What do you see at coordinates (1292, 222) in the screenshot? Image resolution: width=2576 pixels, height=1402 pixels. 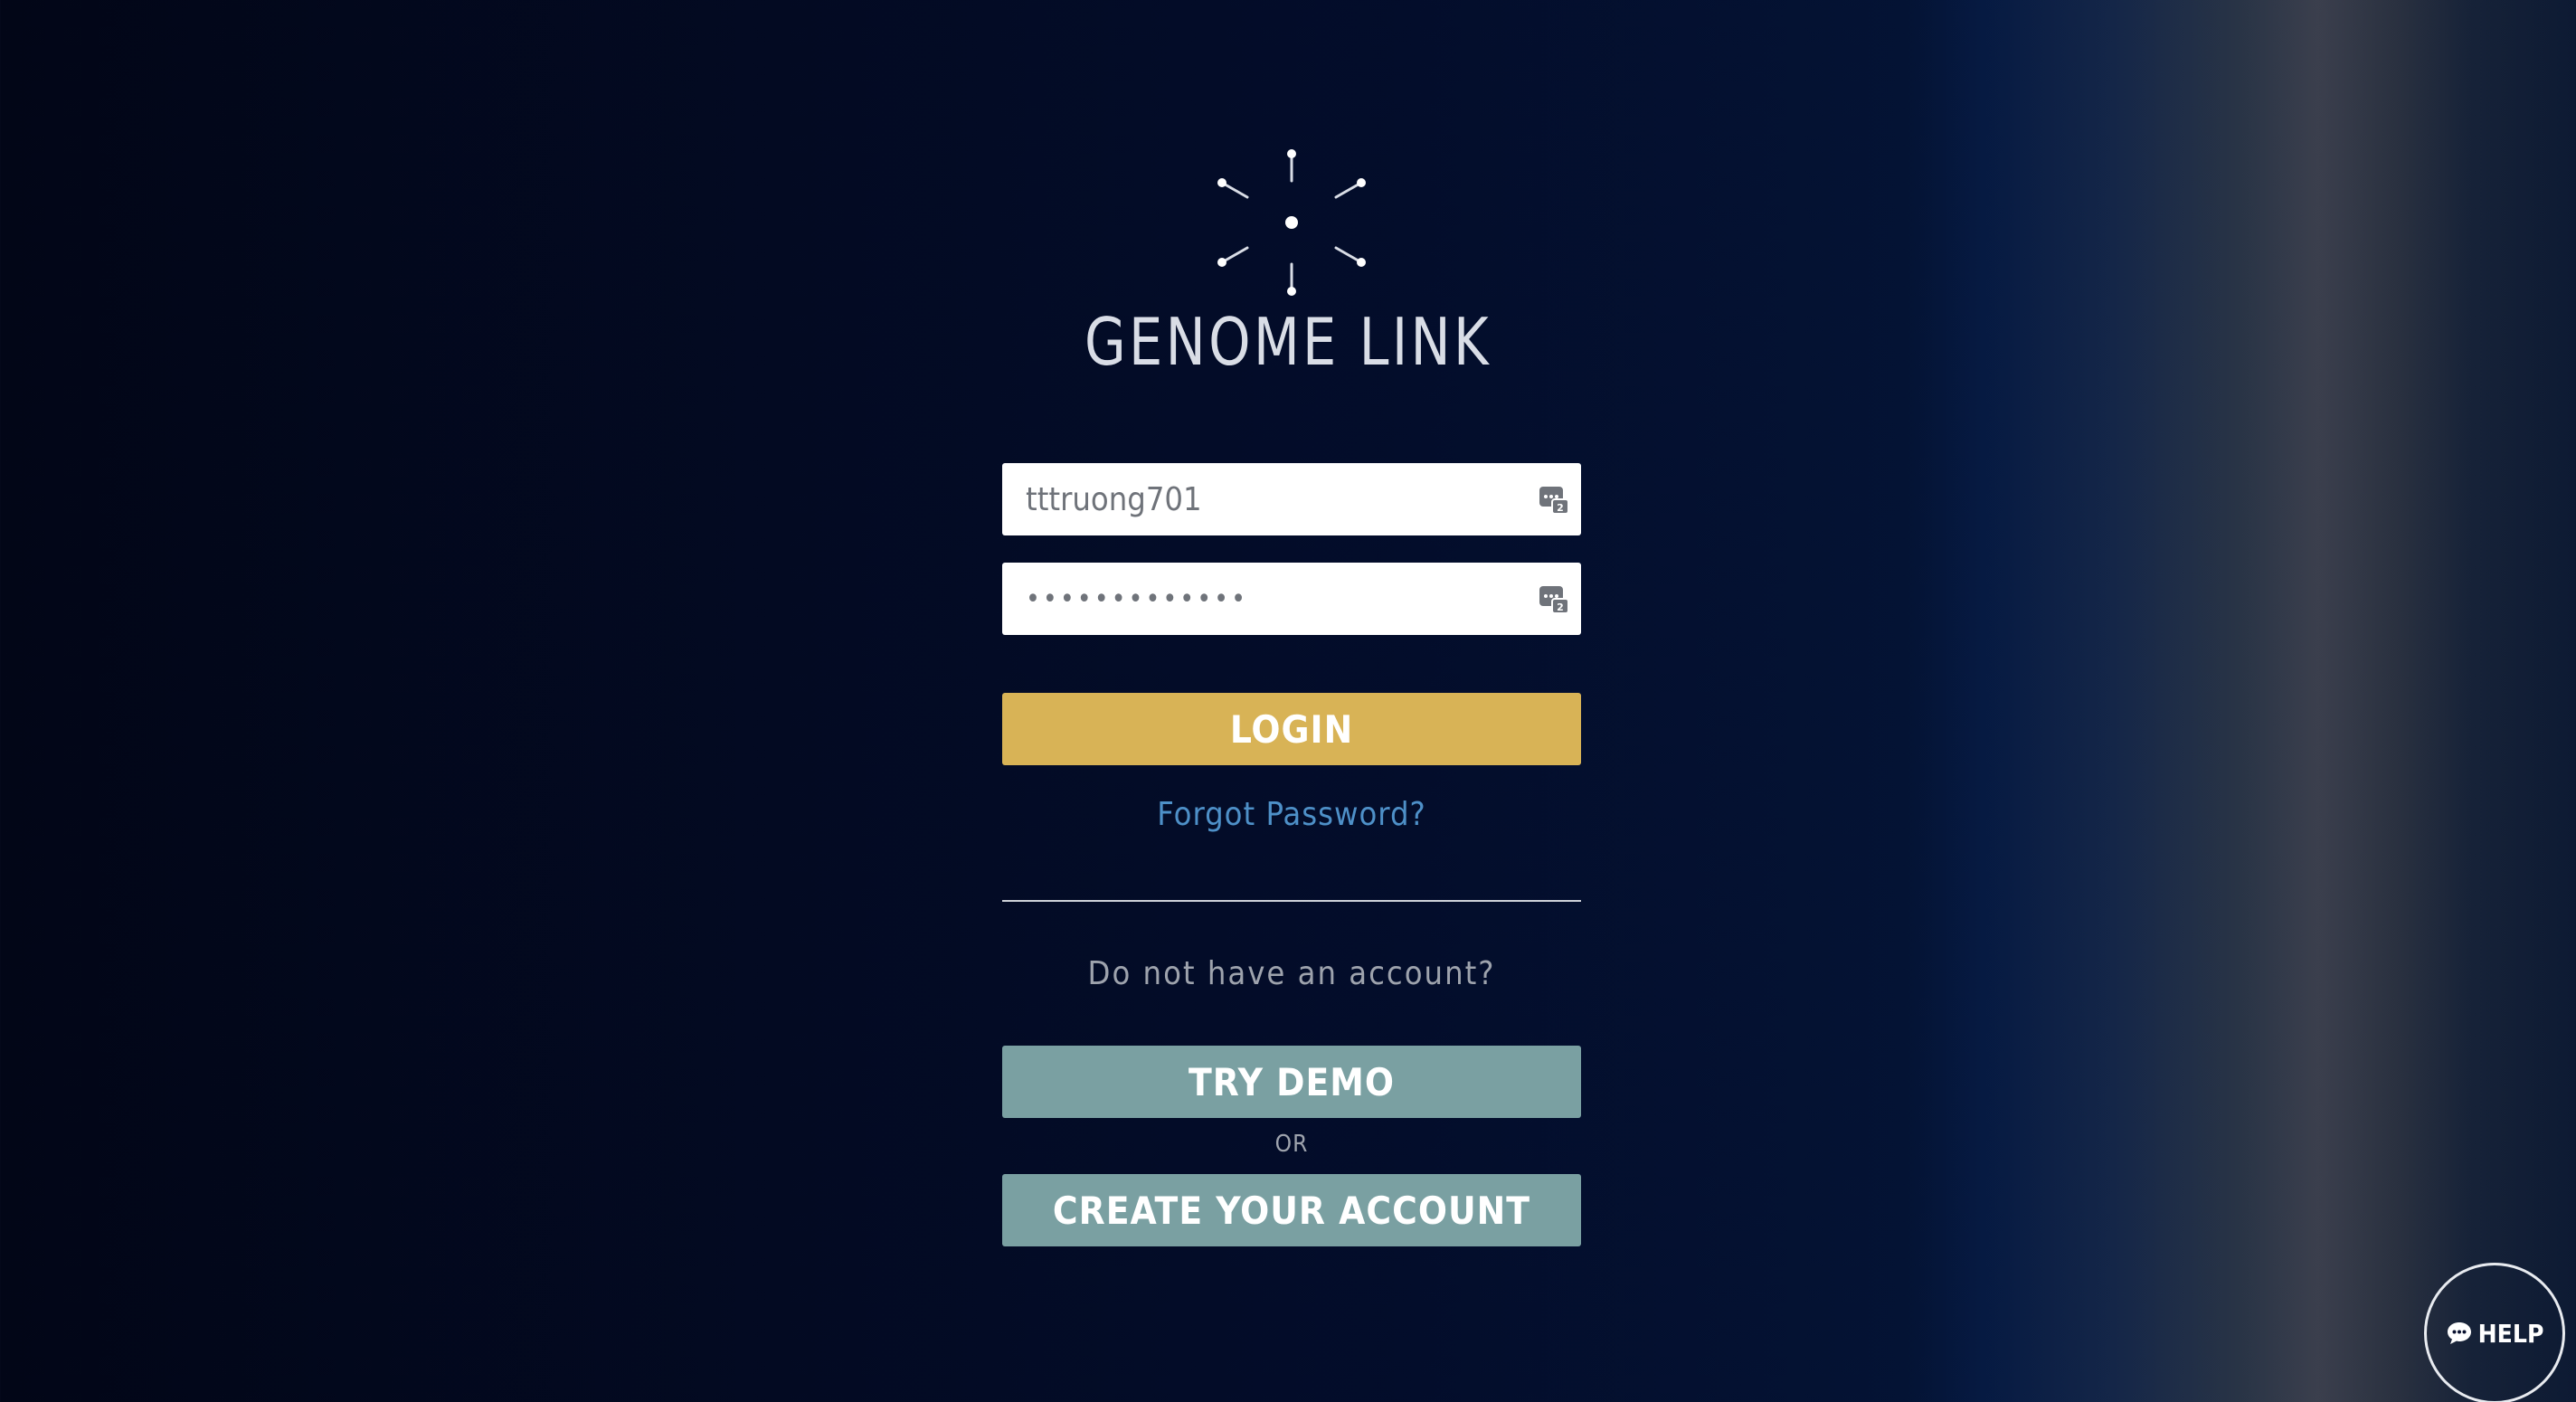 I see `genome-link-logo-icon` at bounding box center [1292, 222].